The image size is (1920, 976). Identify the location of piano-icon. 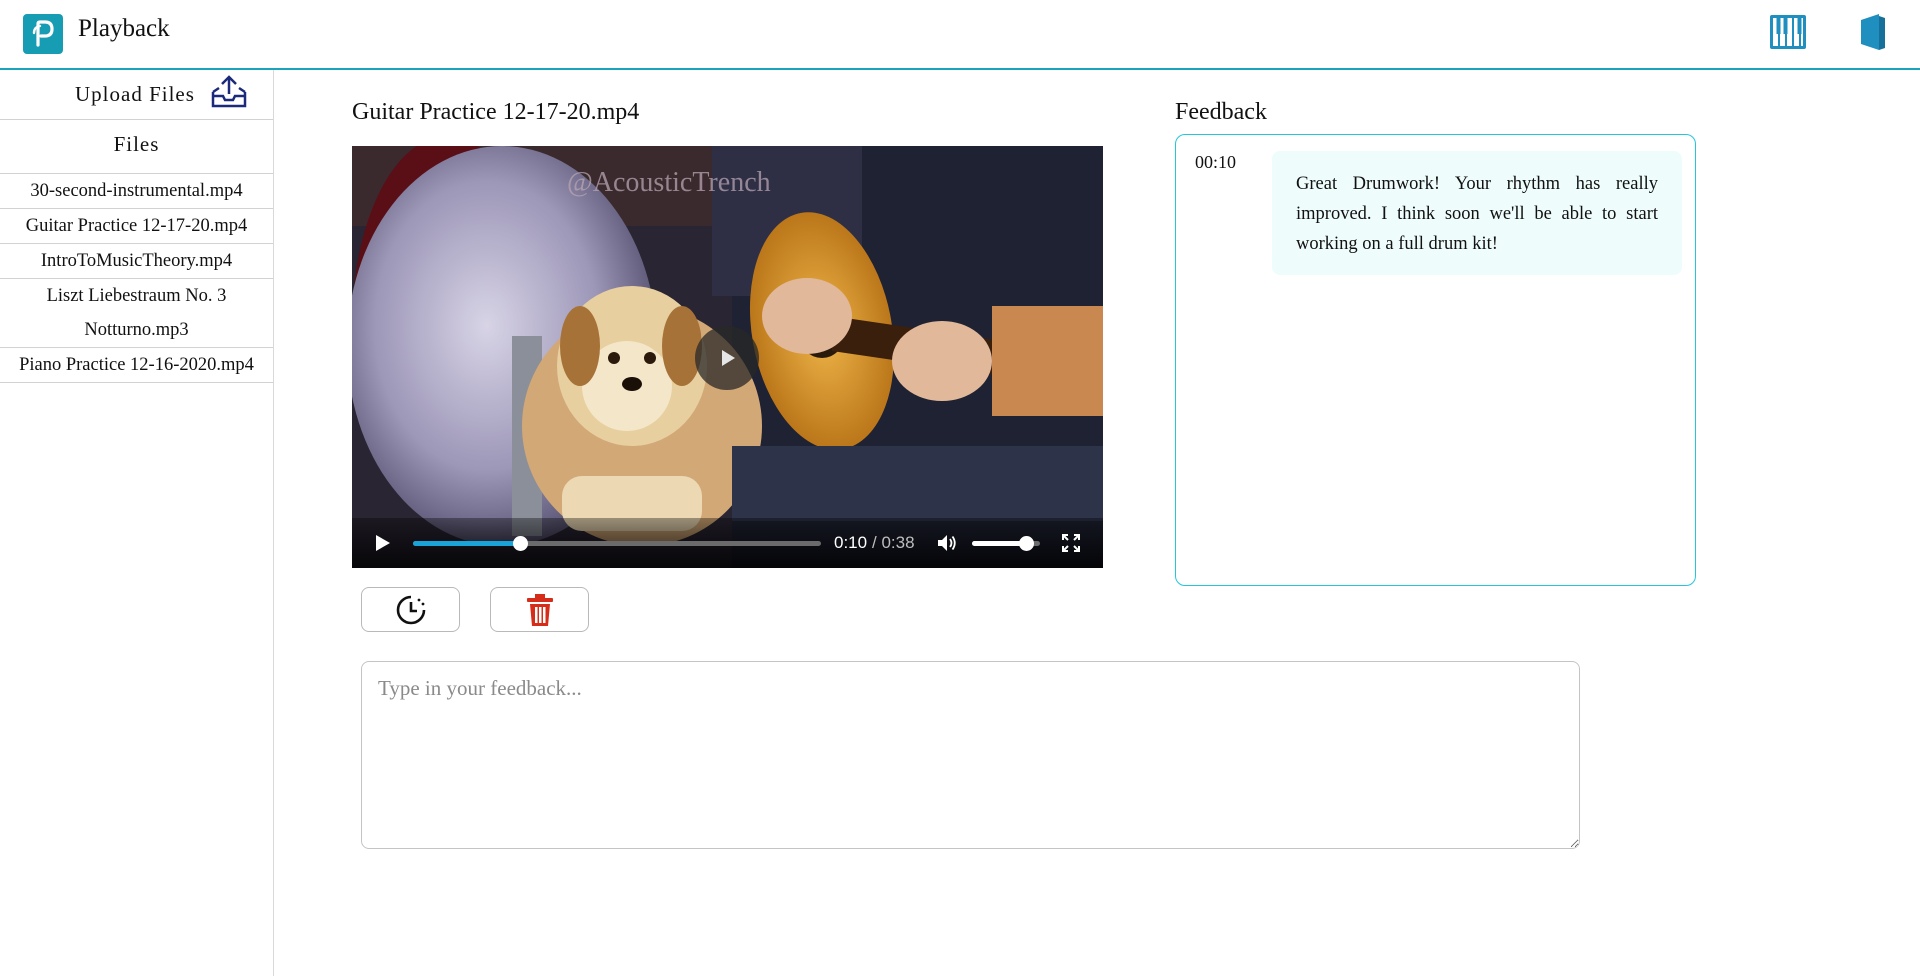
(1788, 32).